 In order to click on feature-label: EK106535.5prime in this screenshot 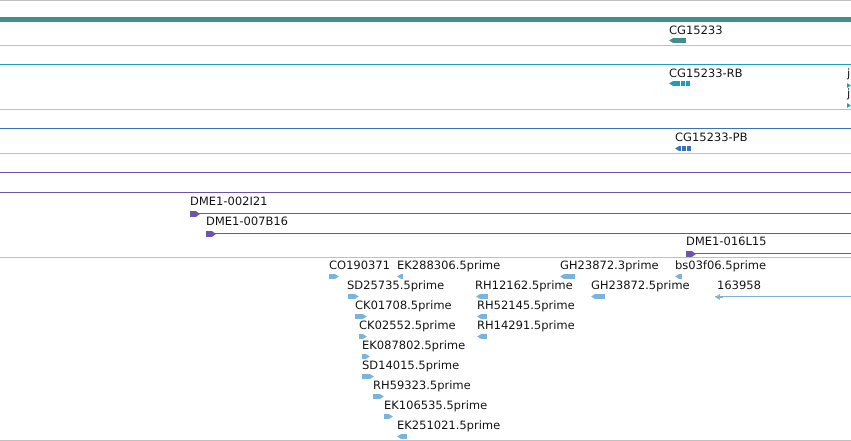, I will do `click(436, 405)`.